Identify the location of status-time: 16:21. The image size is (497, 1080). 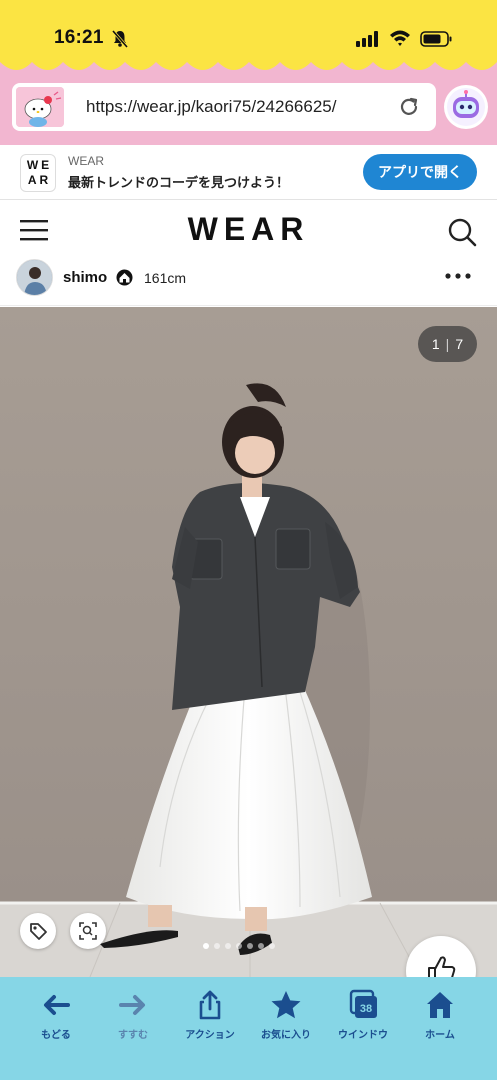
(79, 37).